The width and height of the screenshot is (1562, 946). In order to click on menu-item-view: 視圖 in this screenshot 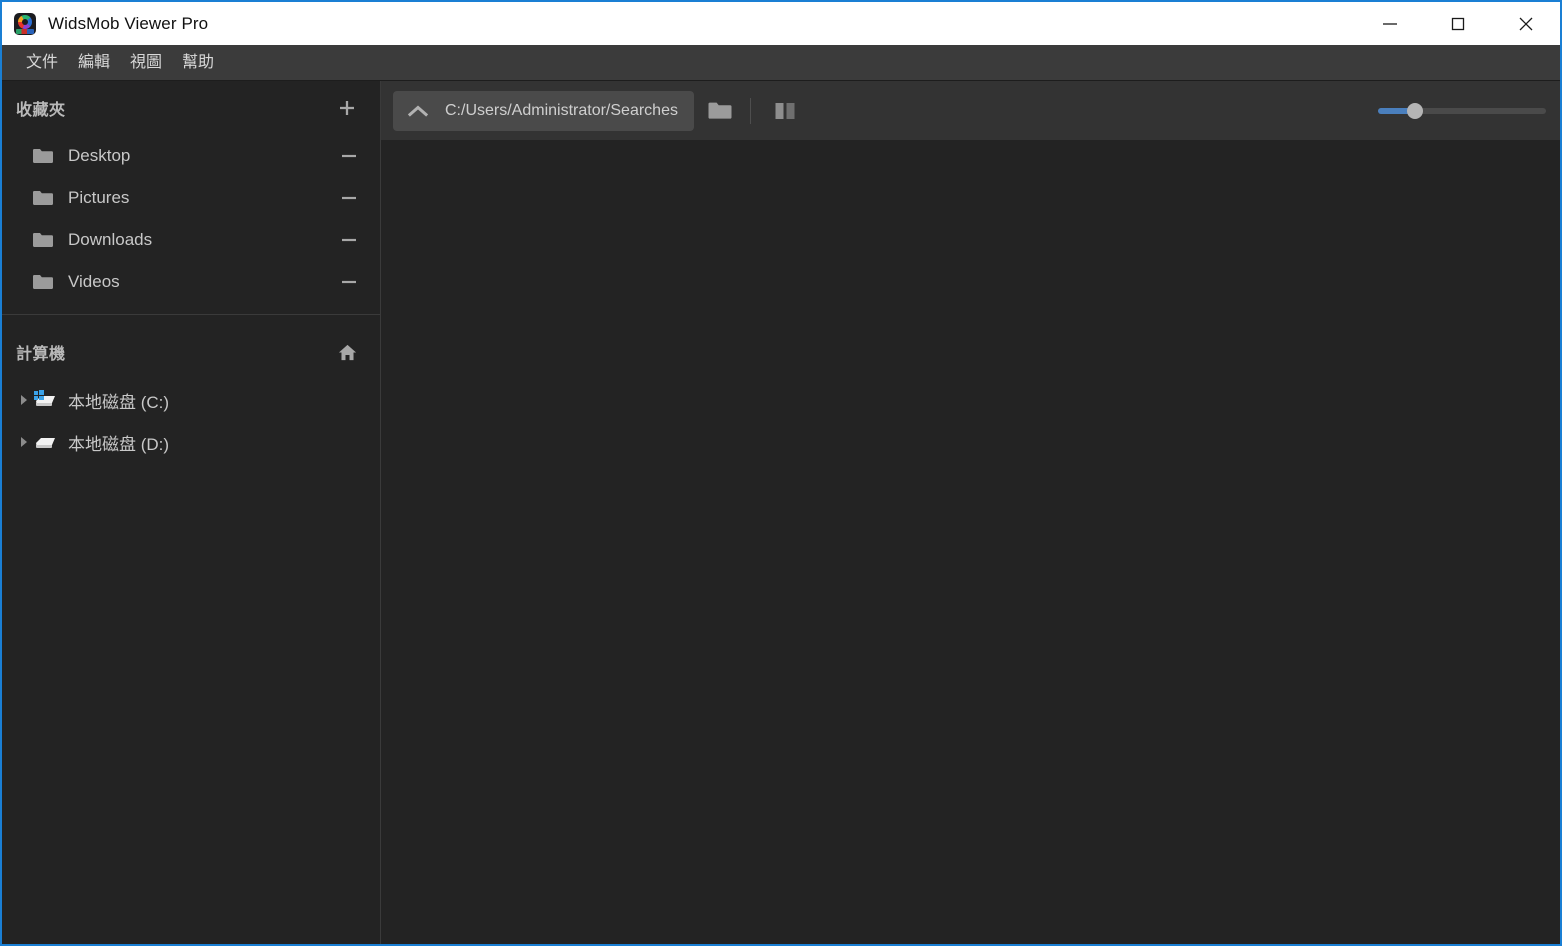, I will do `click(146, 63)`.